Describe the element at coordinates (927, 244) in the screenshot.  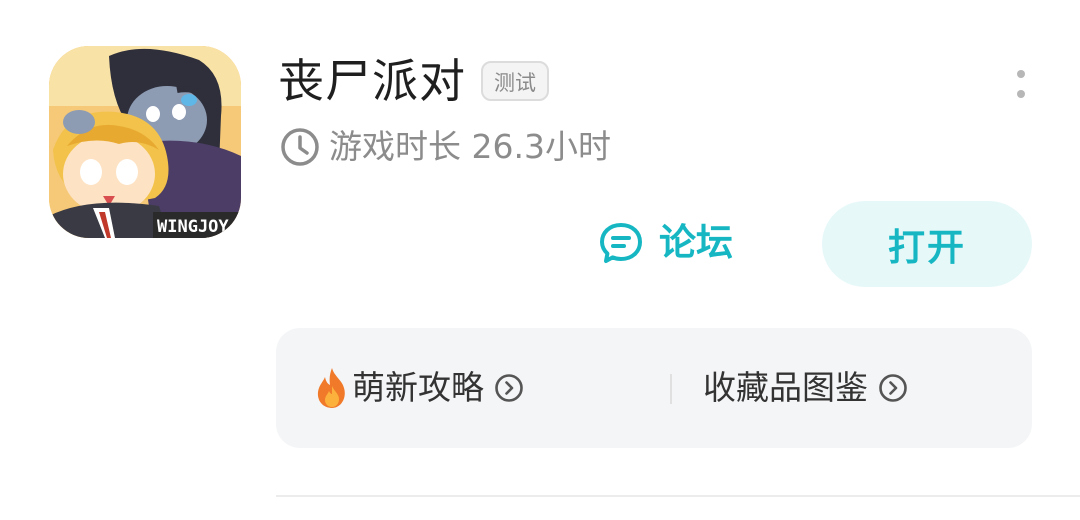
I see `open-game-button: 打开` at that location.